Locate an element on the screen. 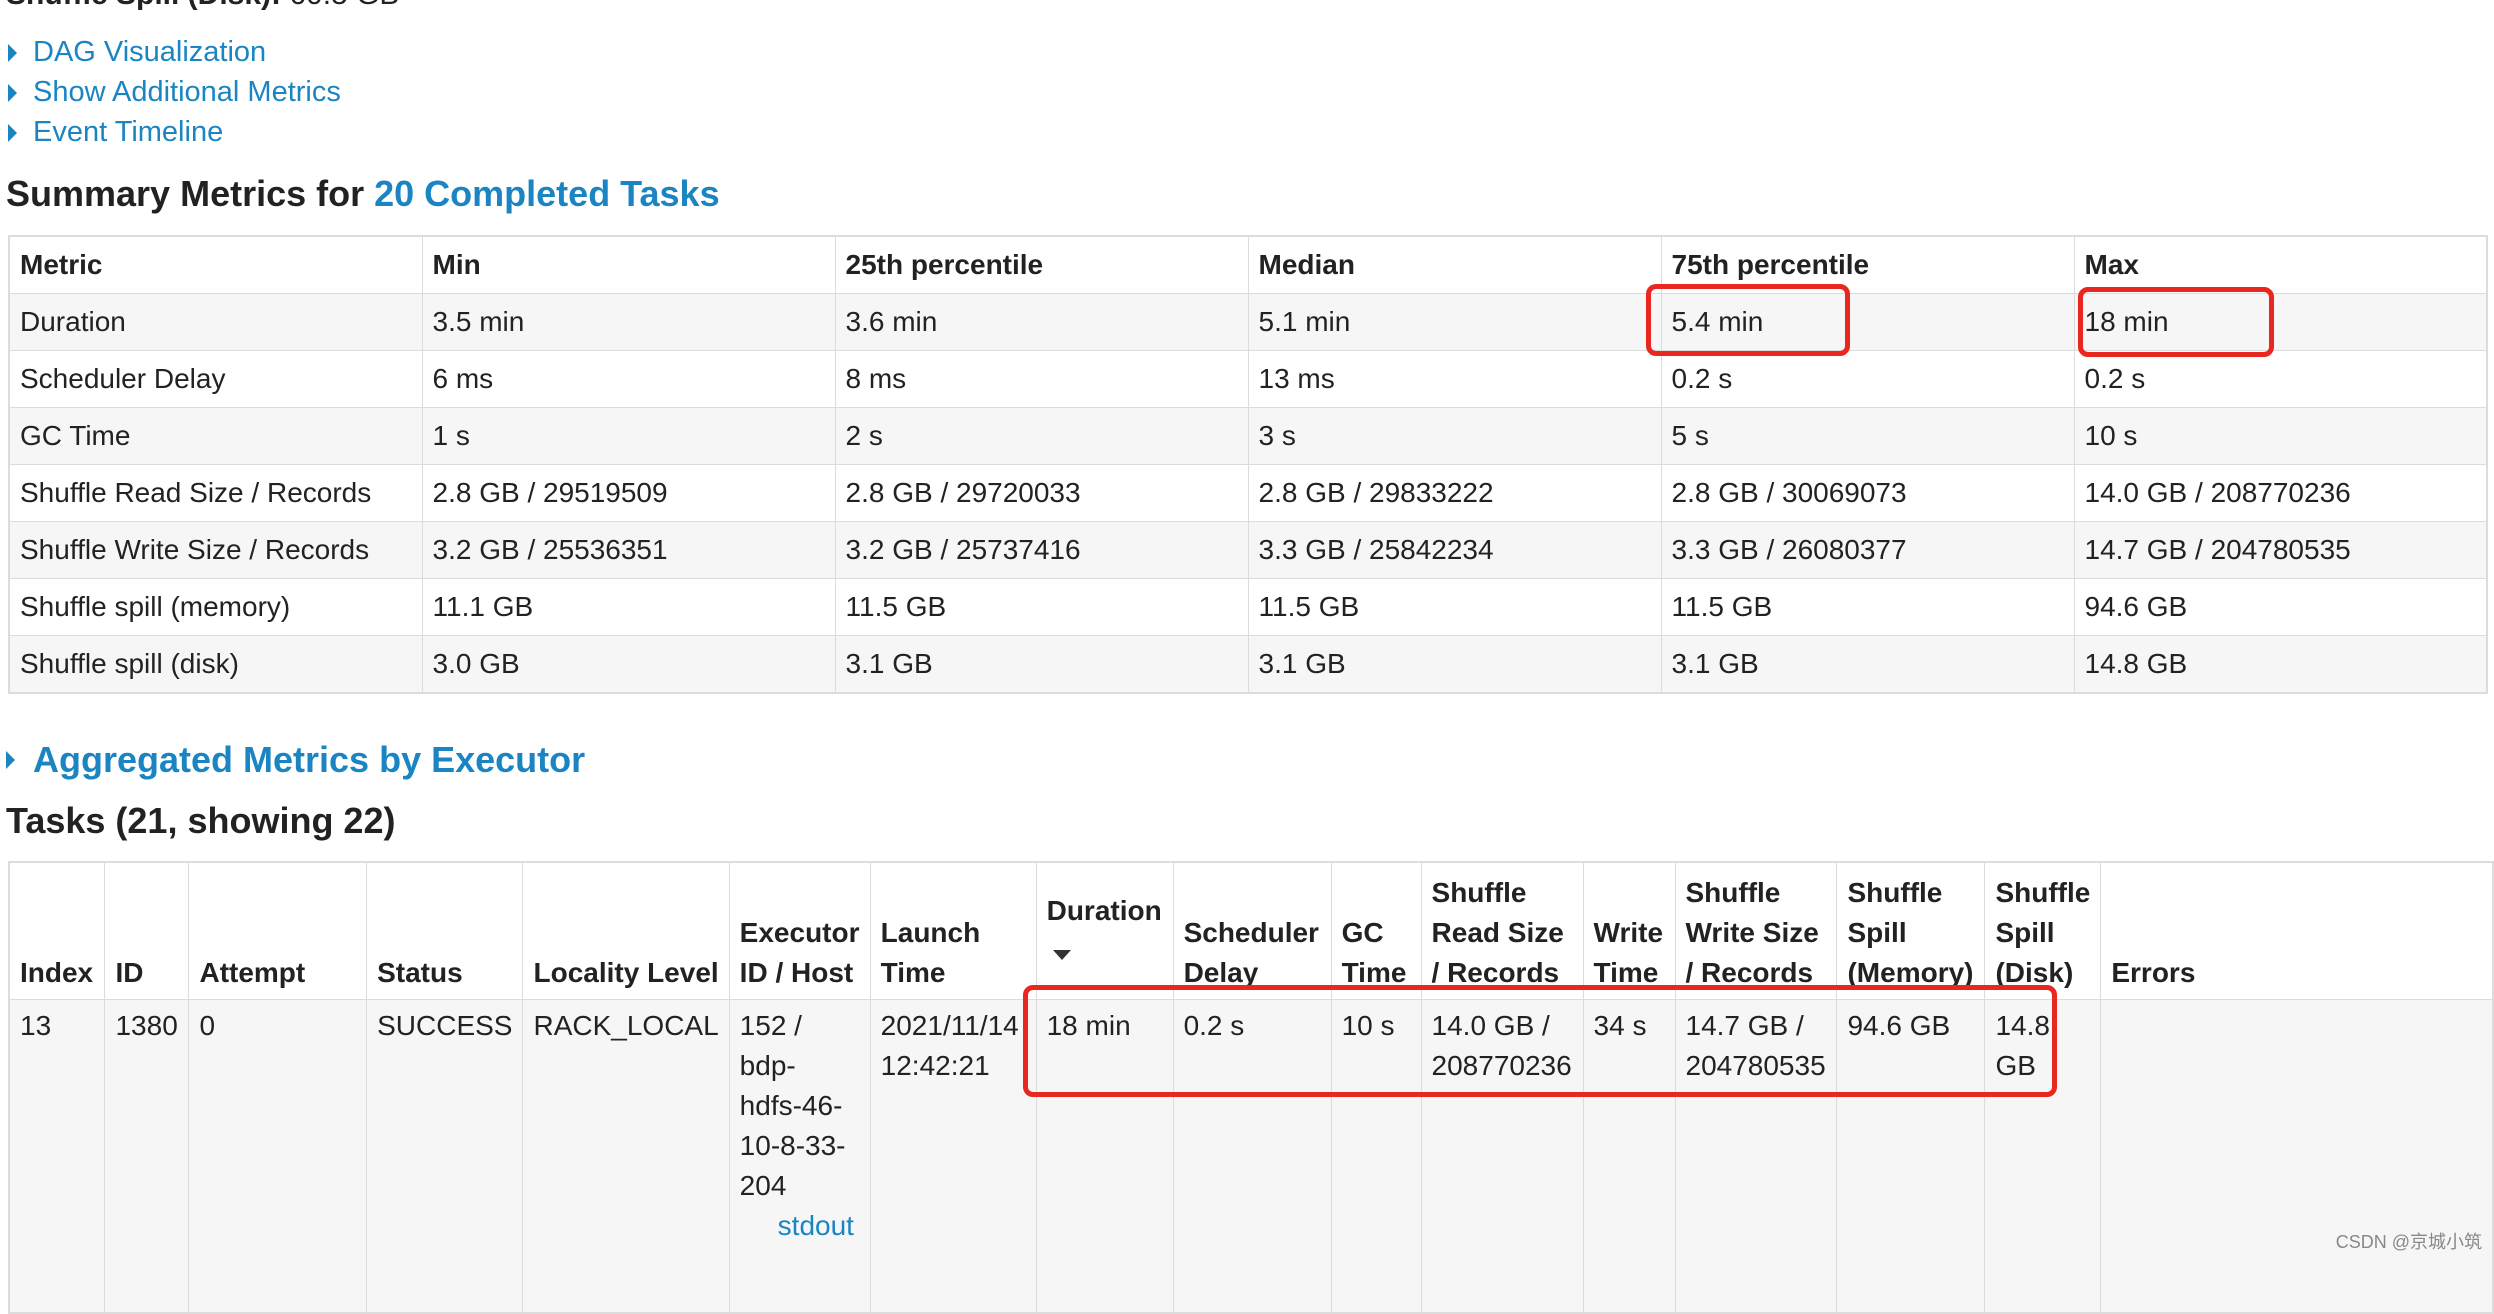 Image resolution: width=2494 pixels, height=1314 pixels. column-header-gc-time: GC Time is located at coordinates (1376, 930).